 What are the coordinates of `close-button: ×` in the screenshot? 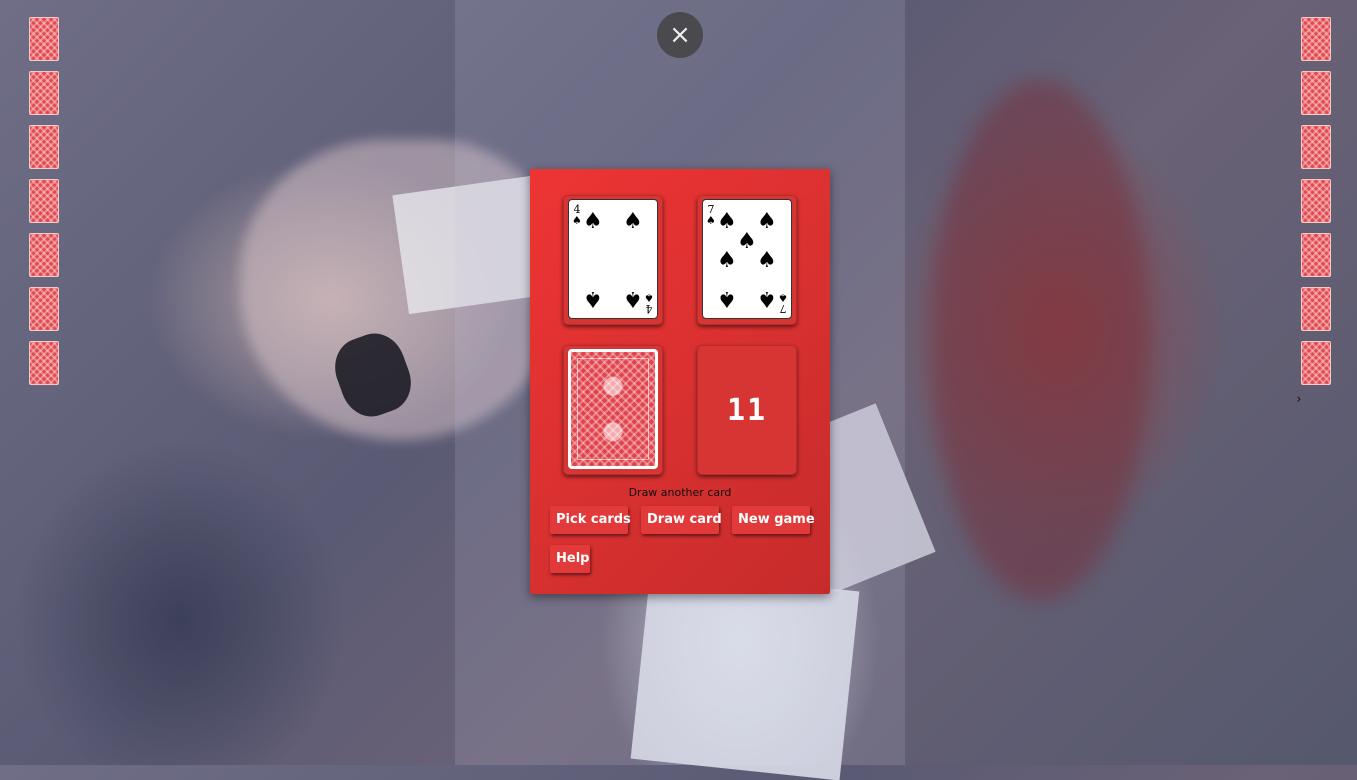 It's located at (680, 35).